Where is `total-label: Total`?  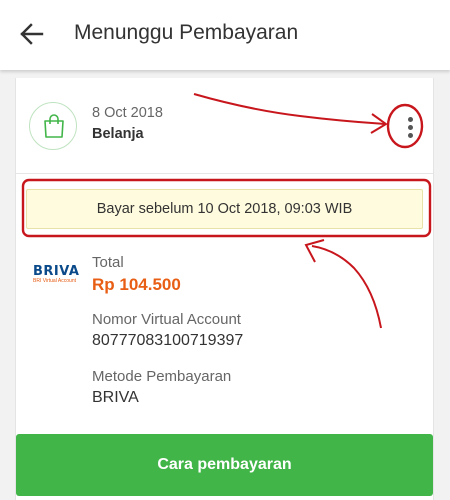 total-label: Total is located at coordinates (108, 262).